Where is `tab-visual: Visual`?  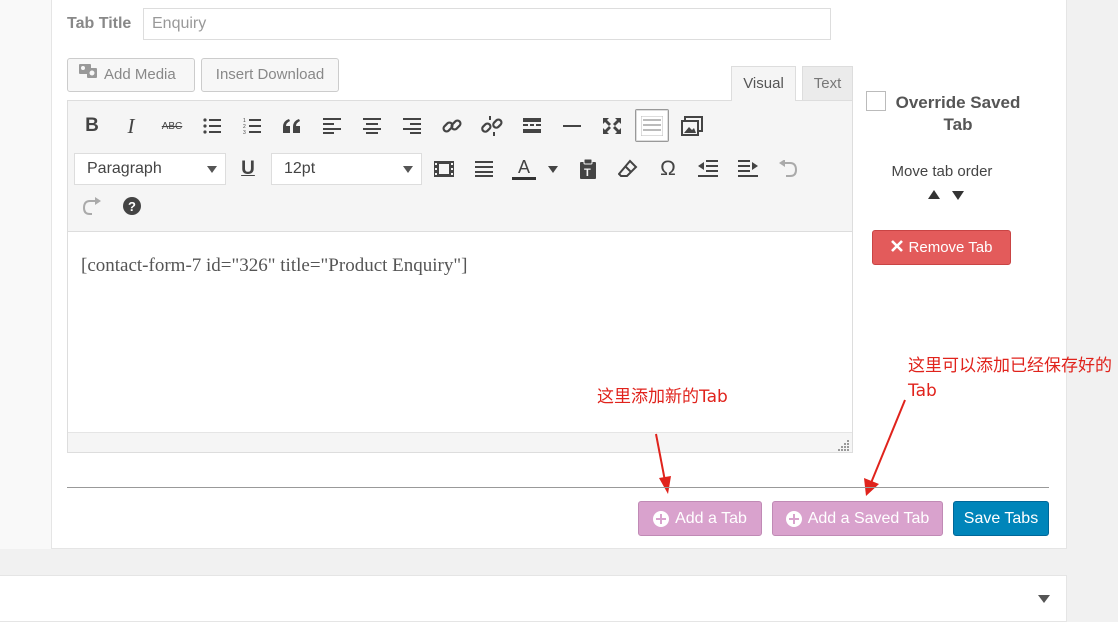
tab-visual: Visual is located at coordinates (763, 83).